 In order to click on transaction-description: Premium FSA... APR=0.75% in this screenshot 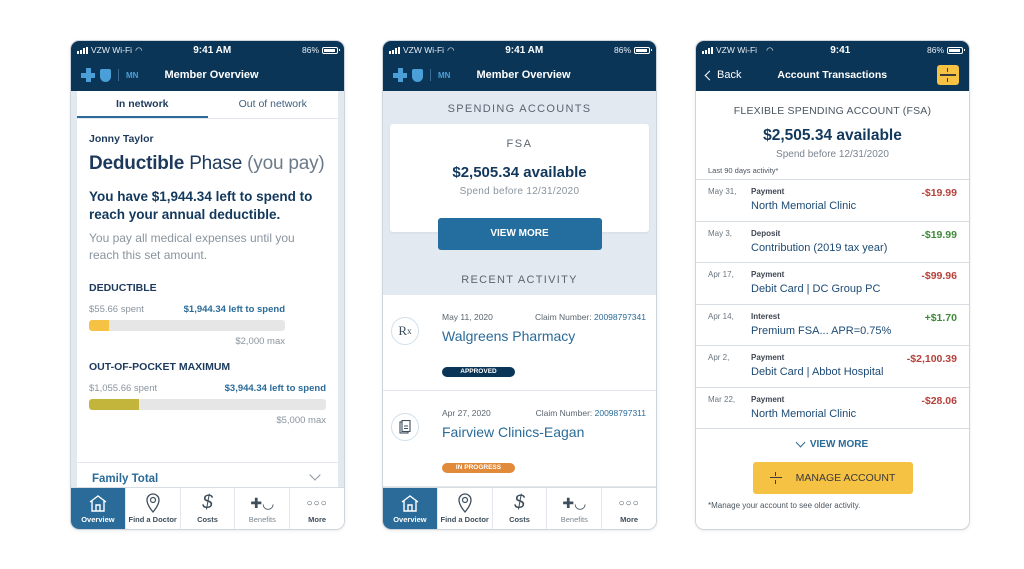, I will do `click(821, 330)`.